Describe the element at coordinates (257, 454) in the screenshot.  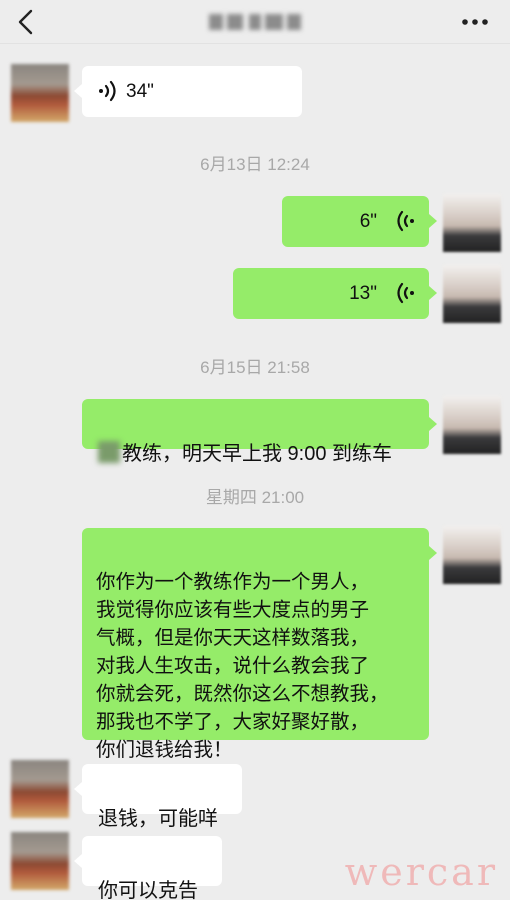
I see `message-text: 教练，明天早上我 9:00 到练车` at that location.